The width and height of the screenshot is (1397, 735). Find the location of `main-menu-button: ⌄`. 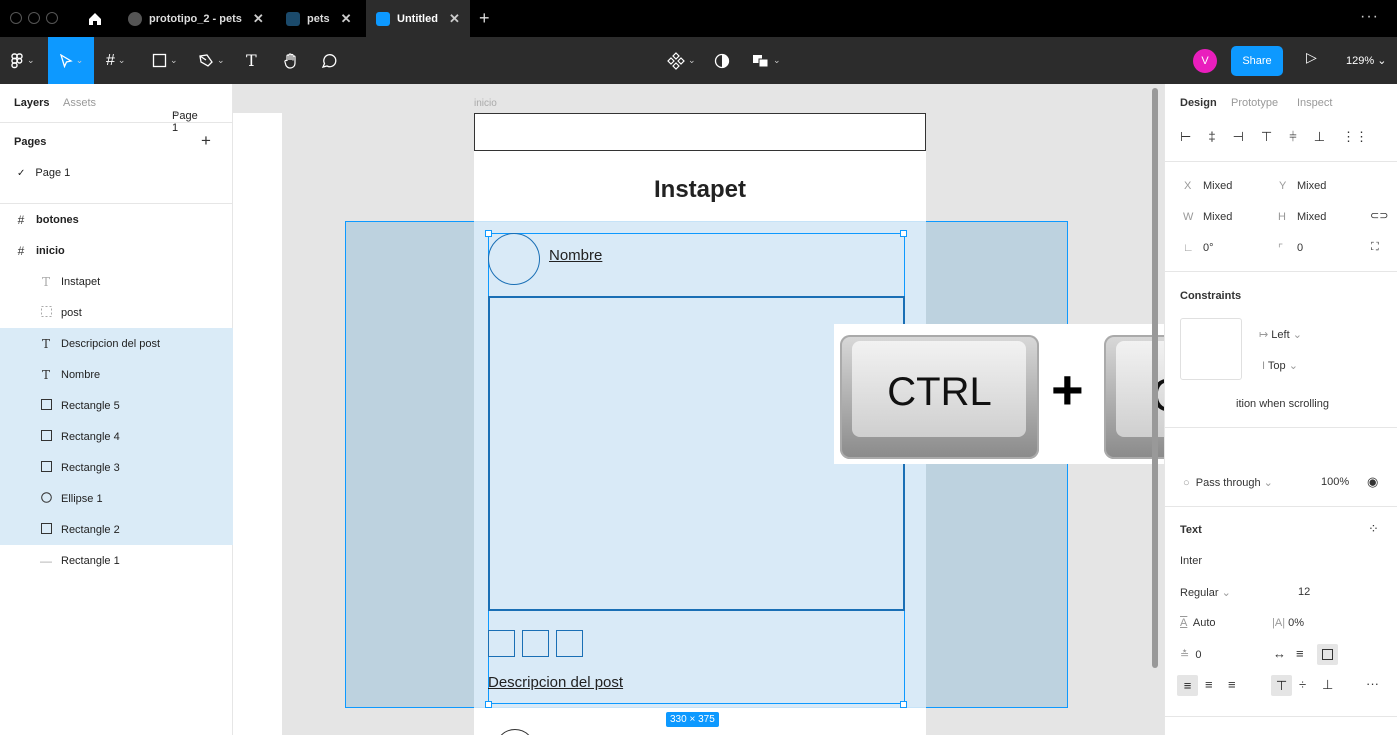

main-menu-button: ⌄ is located at coordinates (22, 60).